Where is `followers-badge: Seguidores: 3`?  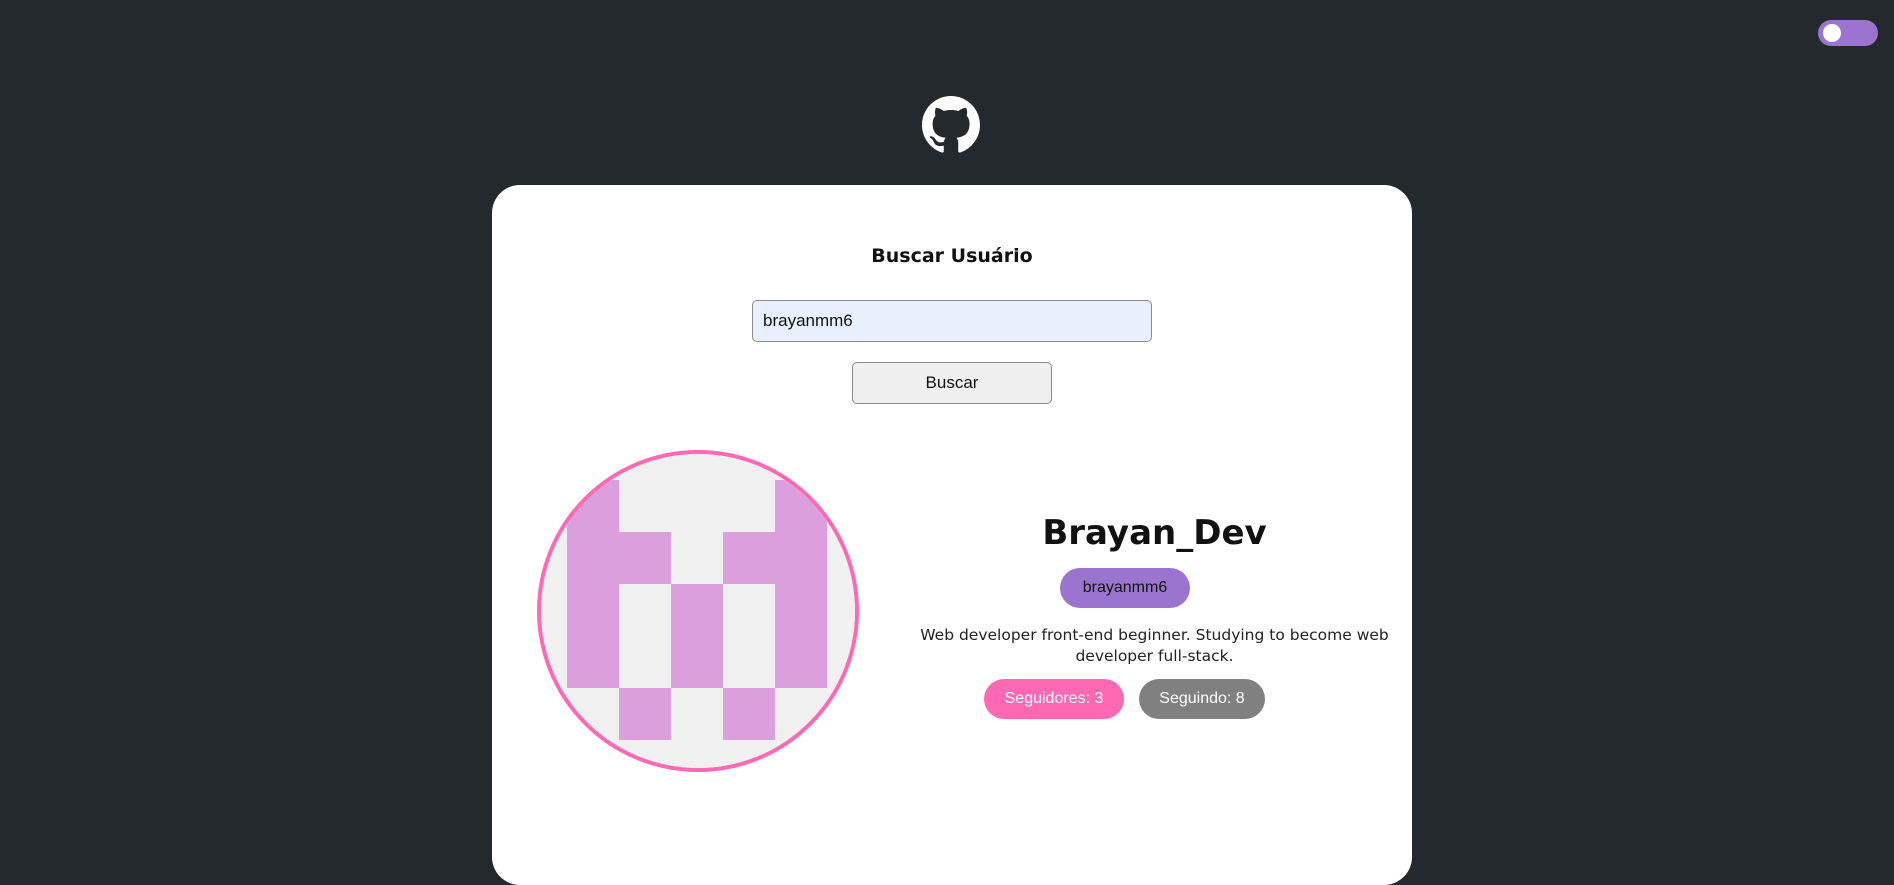
followers-badge: Seguidores: 3 is located at coordinates (1054, 699).